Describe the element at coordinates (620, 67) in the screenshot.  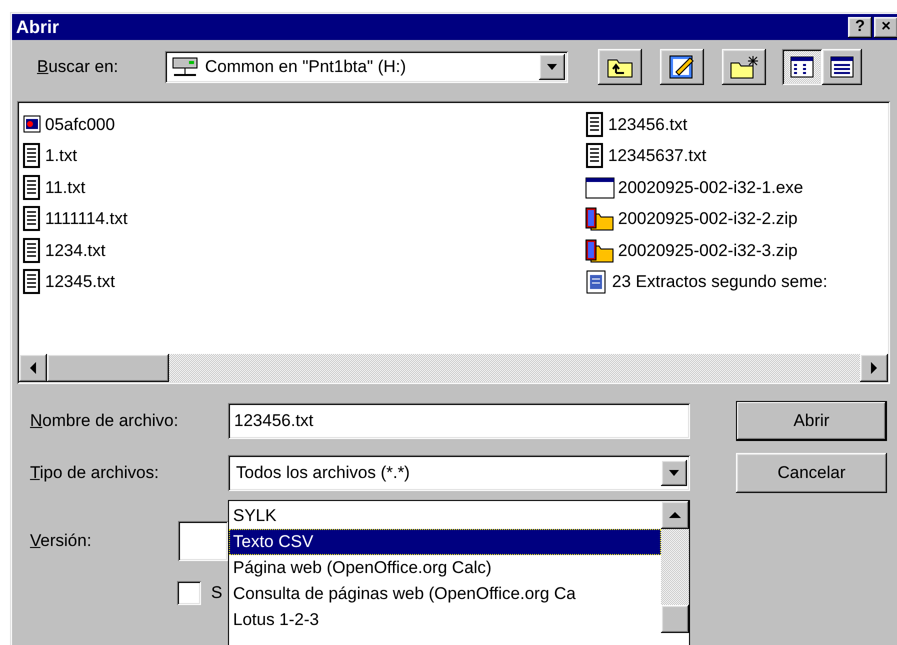
I see `up-folder-button` at that location.